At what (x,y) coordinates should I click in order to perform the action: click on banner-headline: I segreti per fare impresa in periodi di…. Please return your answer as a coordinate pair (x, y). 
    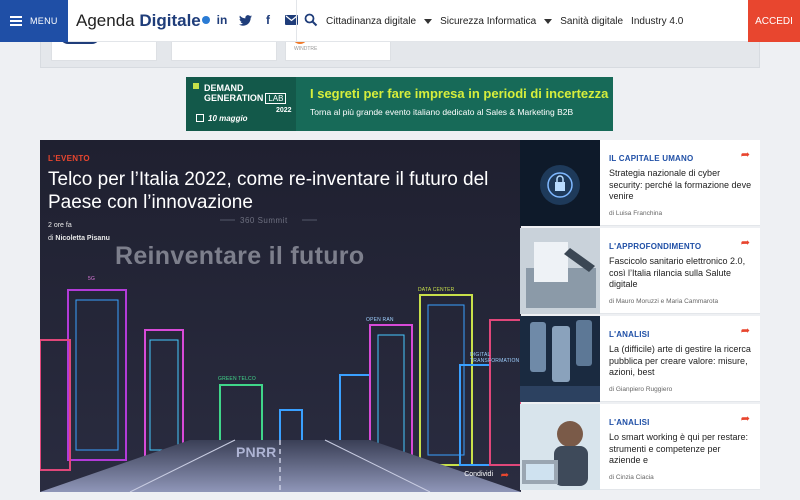
    Looking at the image, I should click on (459, 93).